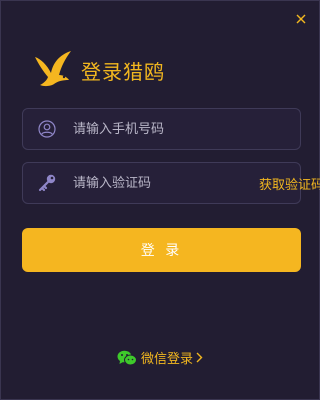 Image resolution: width=320 pixels, height=400 pixels. I want to click on close-button, so click(301, 19).